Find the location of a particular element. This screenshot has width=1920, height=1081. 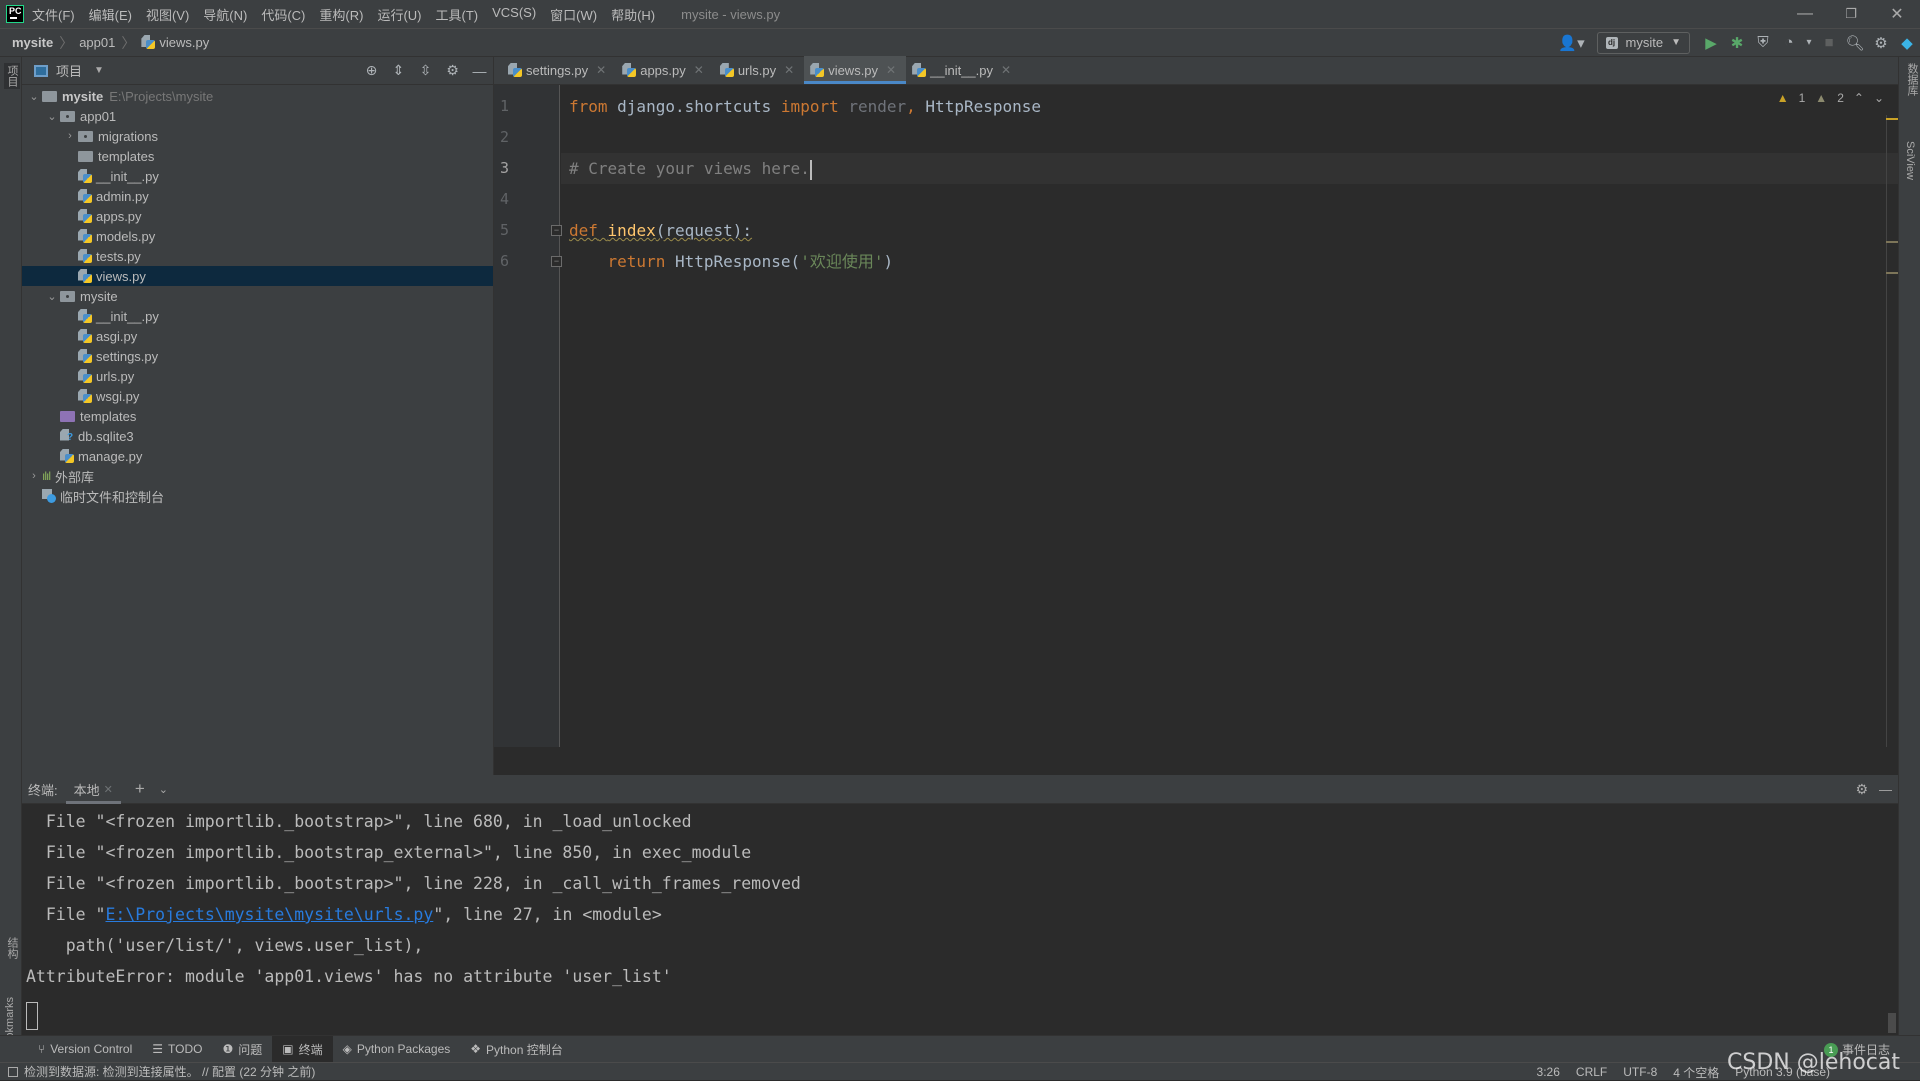

tree-item: 临时文件和控制台 is located at coordinates (257, 496).